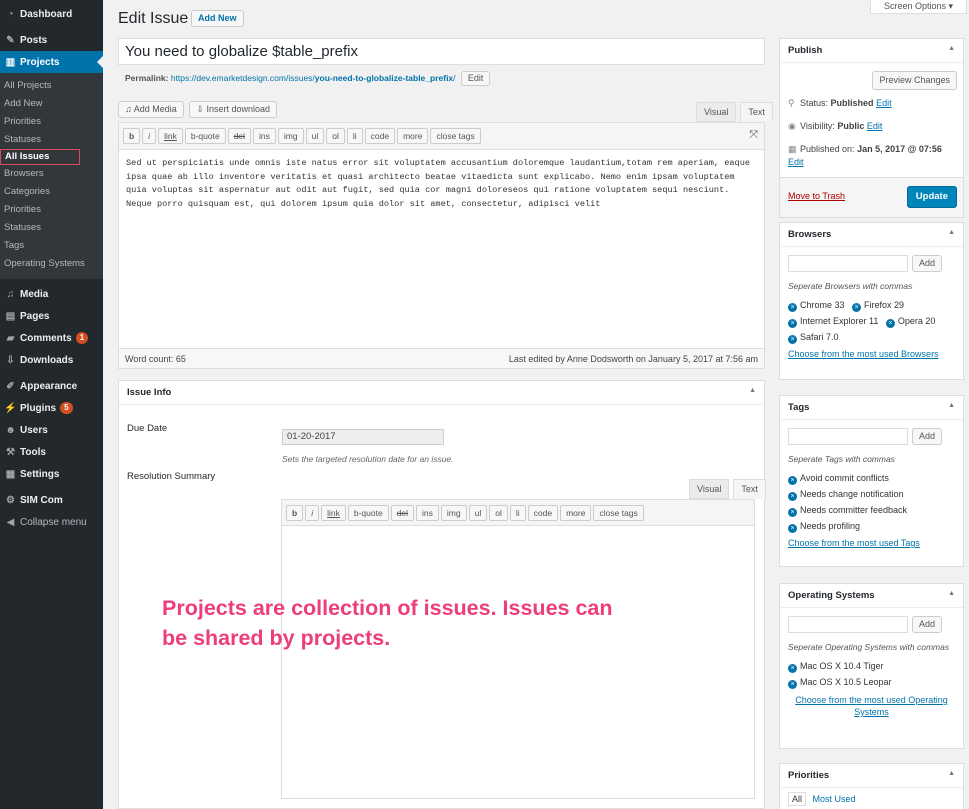 The image size is (969, 809). What do you see at coordinates (427, 512) in the screenshot?
I see `res-qt-ins-button: ins` at bounding box center [427, 512].